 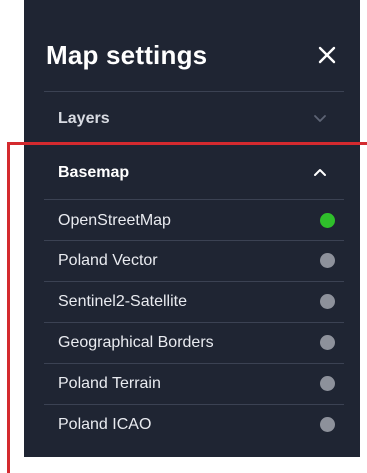 I want to click on basemap-item-sentinel2-satellite: Sentinel2-Satellite, so click(x=192, y=301).